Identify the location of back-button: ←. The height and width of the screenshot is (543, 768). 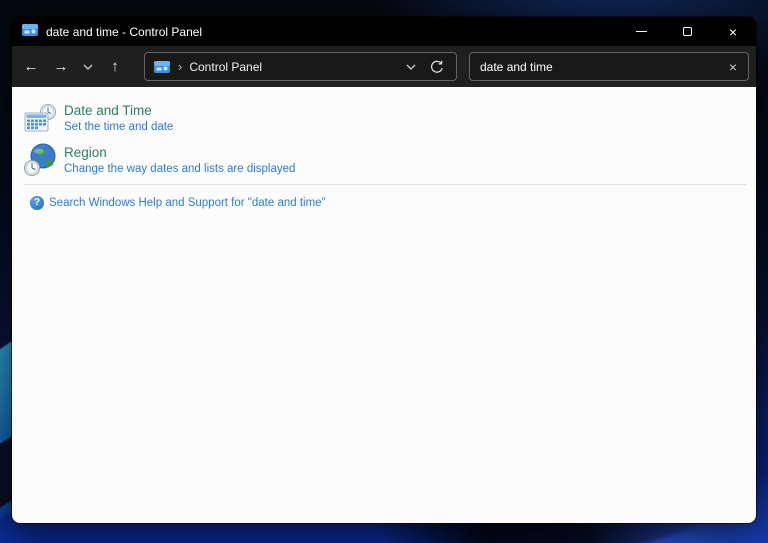
(31, 67).